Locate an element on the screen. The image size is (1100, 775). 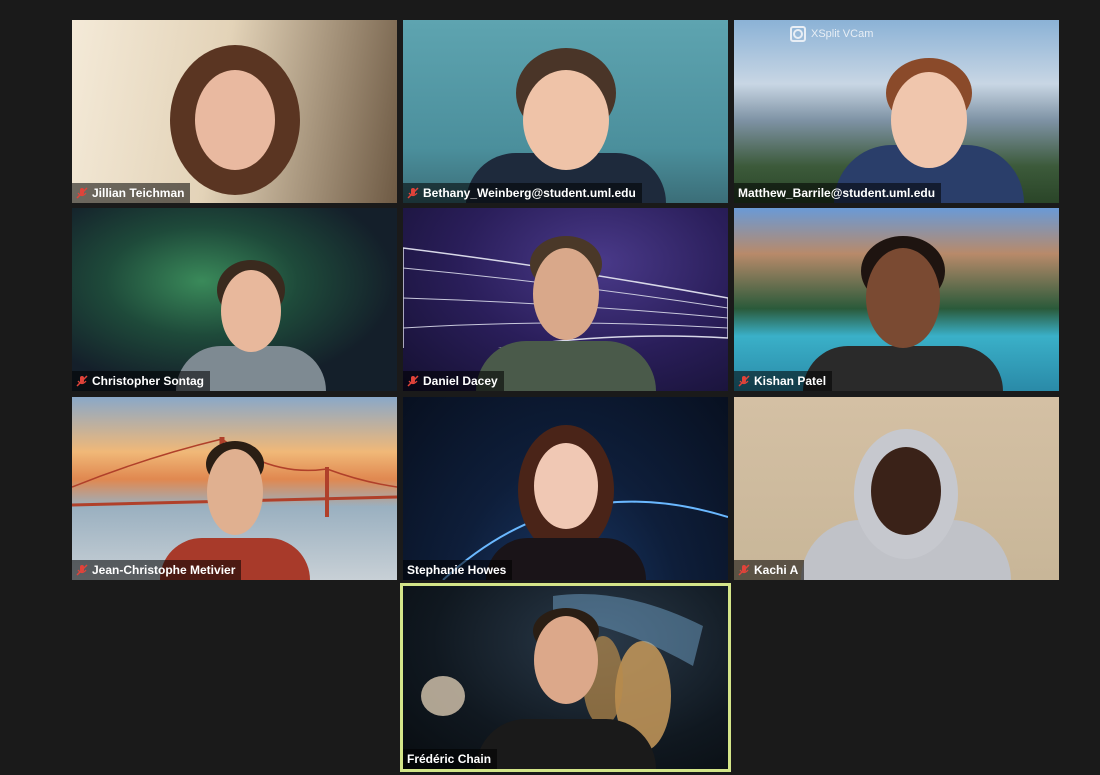
participant-name-tag: Bethany_Weinberg@student.uml.edu is located at coordinates (522, 193).